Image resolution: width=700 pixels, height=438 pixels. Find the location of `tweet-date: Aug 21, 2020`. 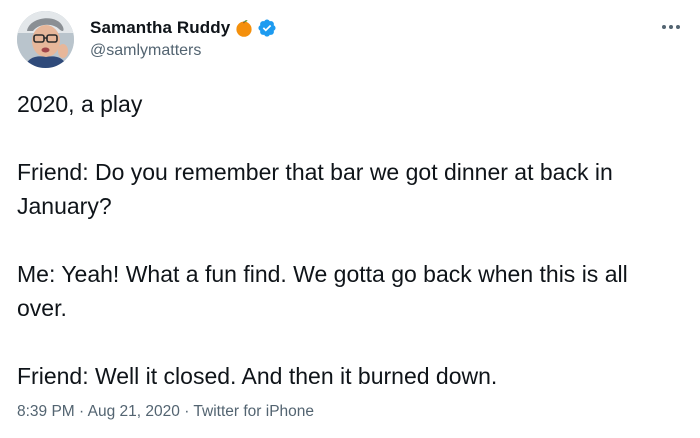

tweet-date: Aug 21, 2020 is located at coordinates (134, 411).